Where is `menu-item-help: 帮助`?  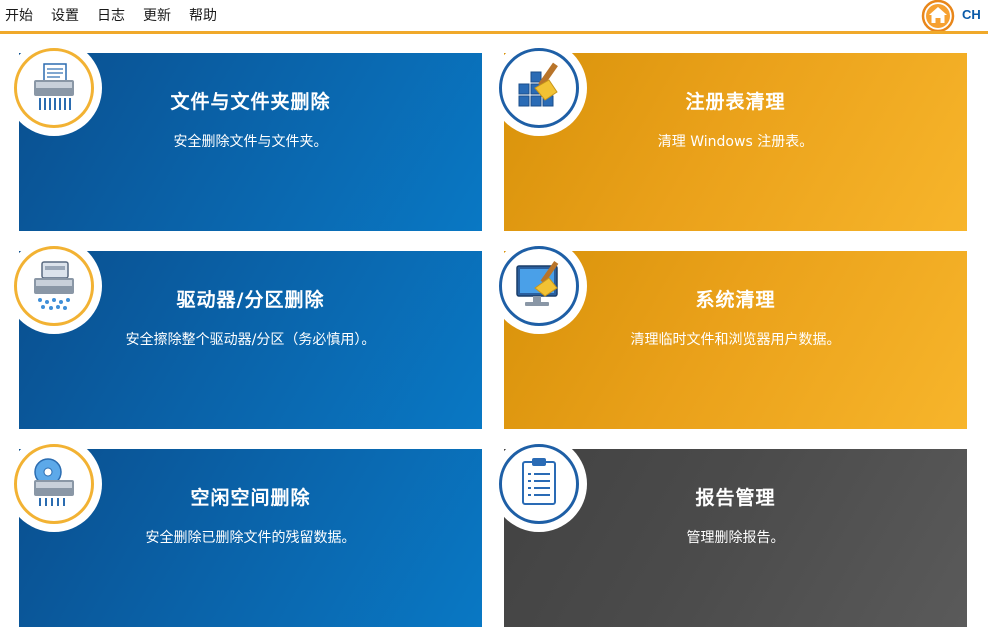
menu-item-help: 帮助 is located at coordinates (203, 16).